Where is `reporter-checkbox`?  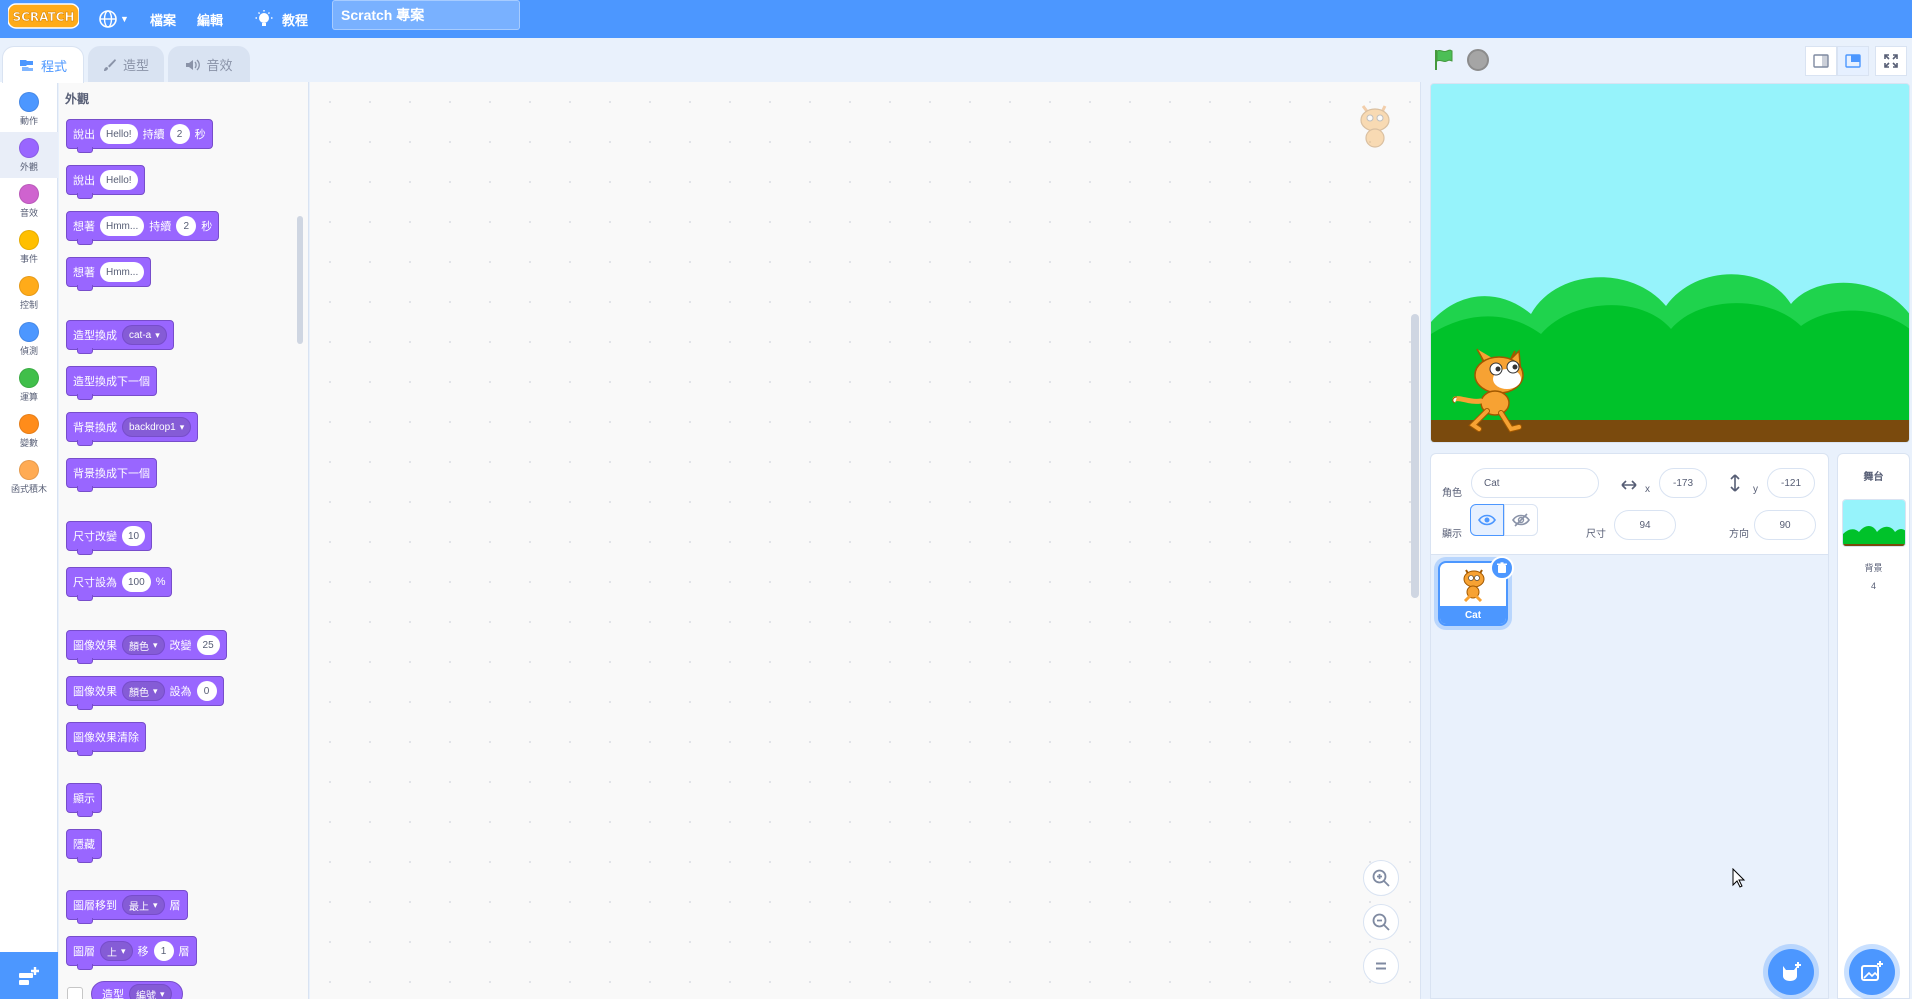 reporter-checkbox is located at coordinates (75, 993).